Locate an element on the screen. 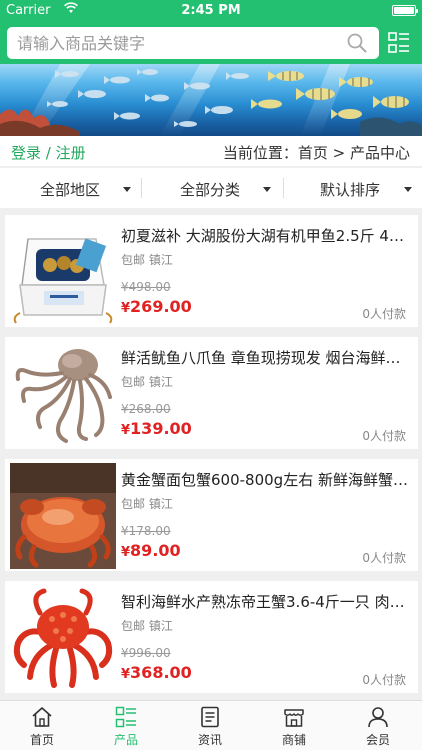 The width and height of the screenshot is (422, 750). tab-home: 首页 is located at coordinates (42, 725).